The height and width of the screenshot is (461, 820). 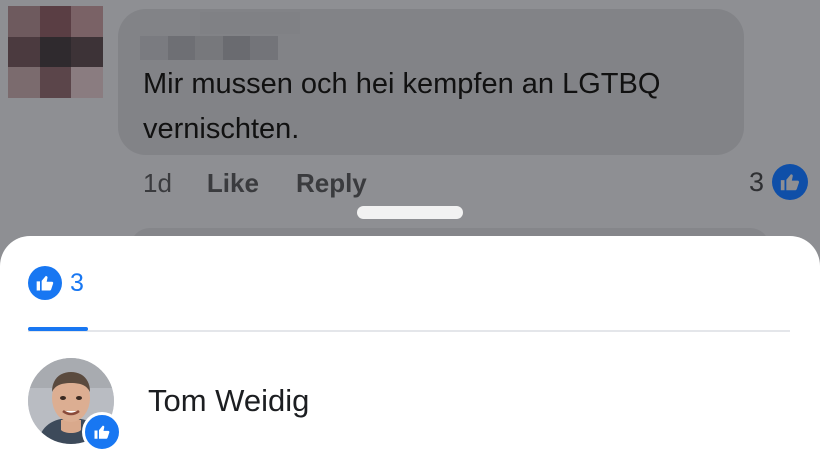 What do you see at coordinates (77, 282) in the screenshot?
I see `tab-count: 3` at bounding box center [77, 282].